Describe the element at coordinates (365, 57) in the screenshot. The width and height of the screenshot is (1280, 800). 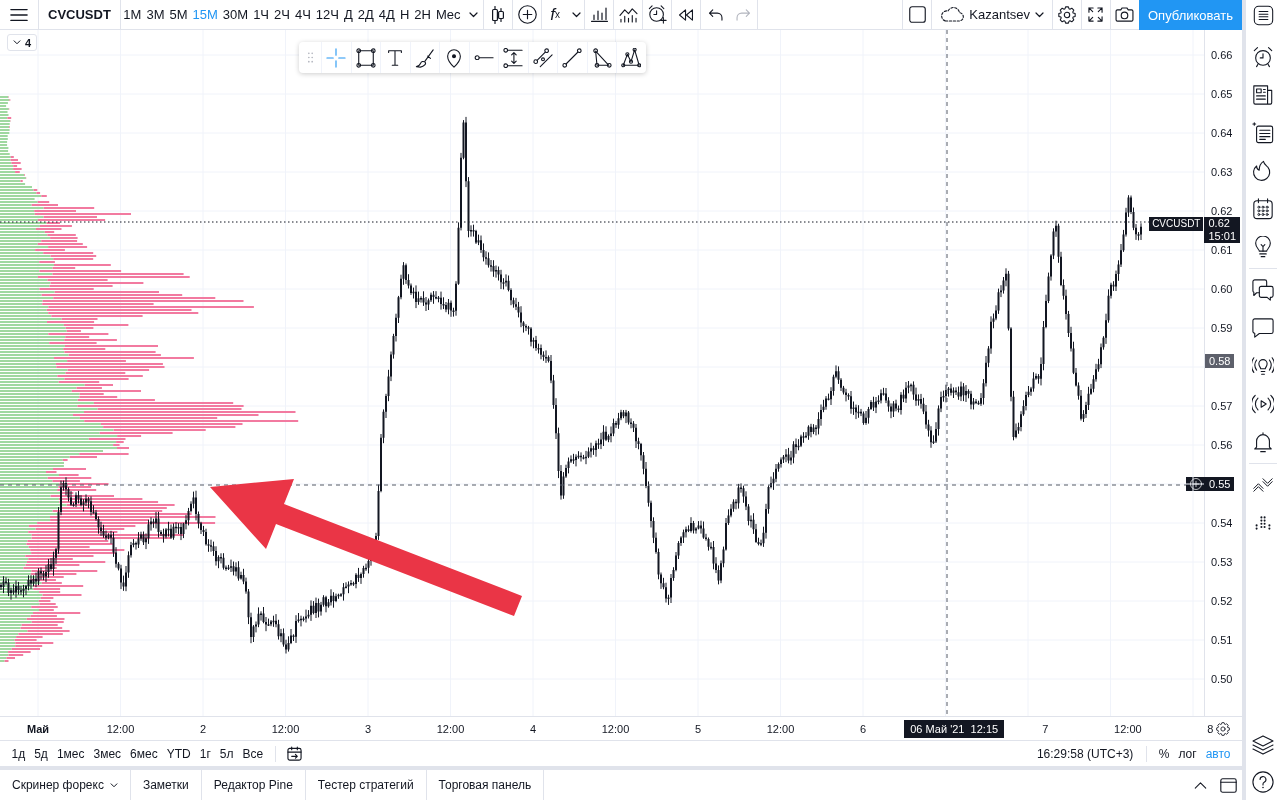
I see `rectangle-icon` at that location.